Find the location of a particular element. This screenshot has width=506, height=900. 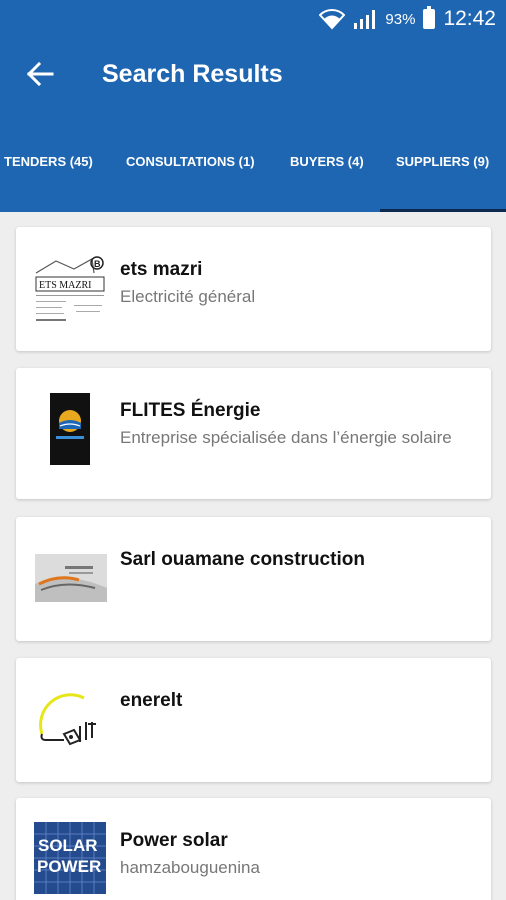

enerelt-bulb-logo is located at coordinates (71, 719).